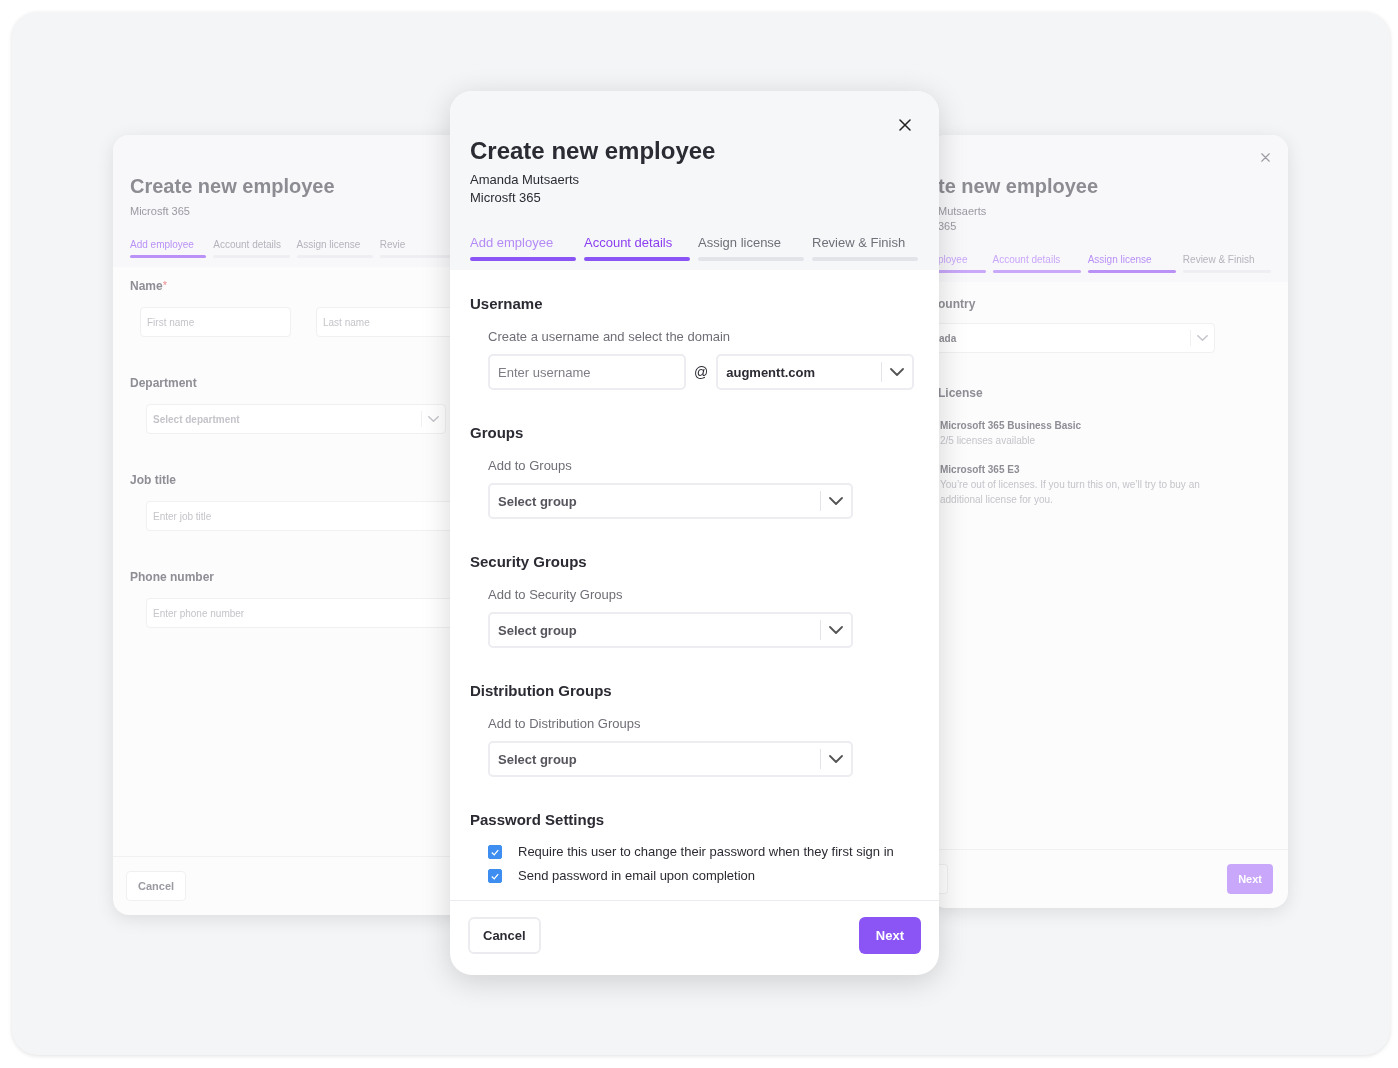 This screenshot has height=1068, width=1398. I want to click on field-hint: Add to Security Groups, so click(556, 595).